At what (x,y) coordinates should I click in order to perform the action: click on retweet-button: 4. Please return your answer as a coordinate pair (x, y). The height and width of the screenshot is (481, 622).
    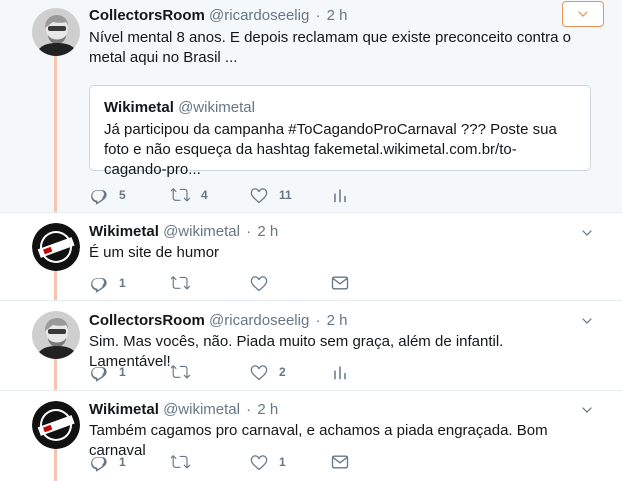
    Looking at the image, I should click on (189, 195).